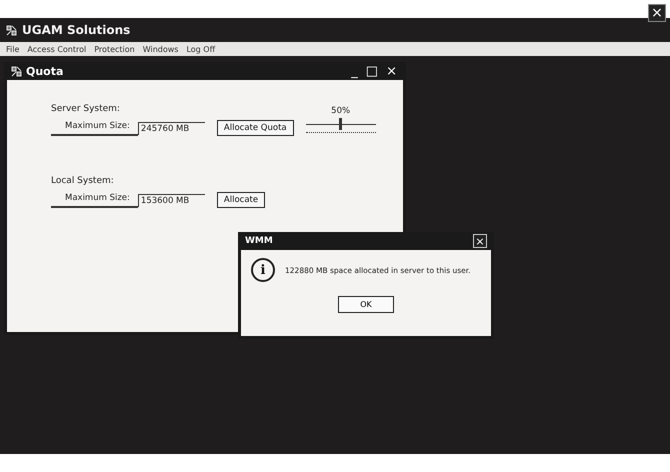  What do you see at coordinates (85, 109) in the screenshot?
I see `section-heading: Server System:` at bounding box center [85, 109].